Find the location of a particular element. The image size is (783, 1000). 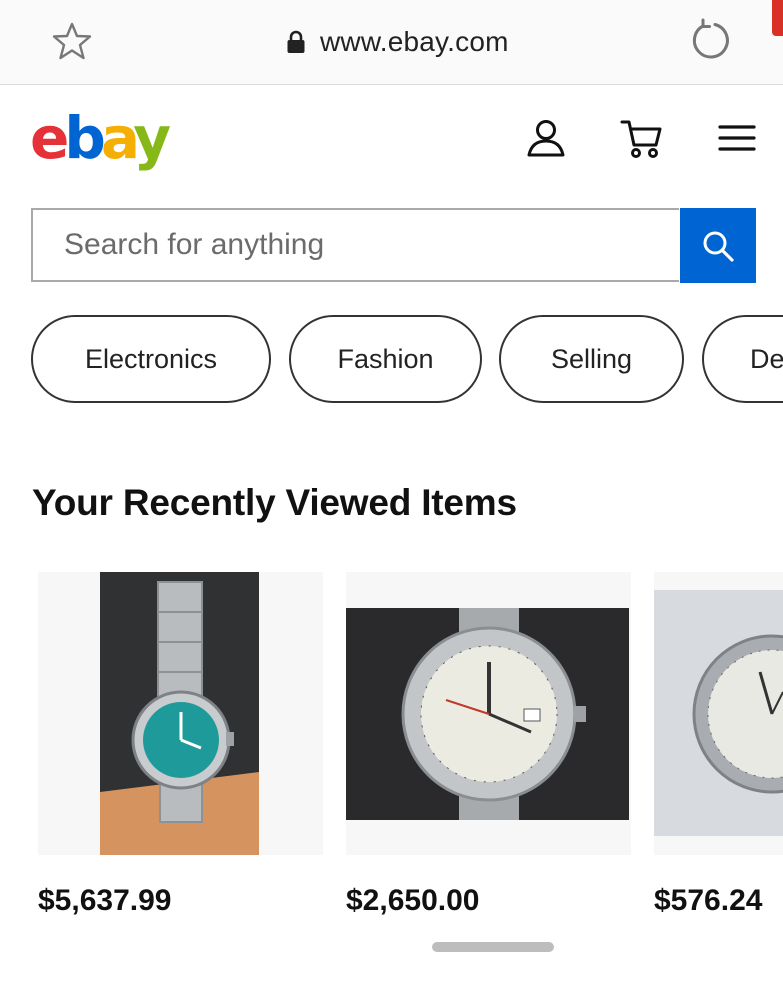

search-bar is located at coordinates (355, 245).